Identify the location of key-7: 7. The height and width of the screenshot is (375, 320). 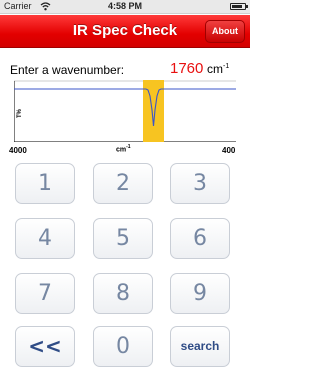
(45, 293).